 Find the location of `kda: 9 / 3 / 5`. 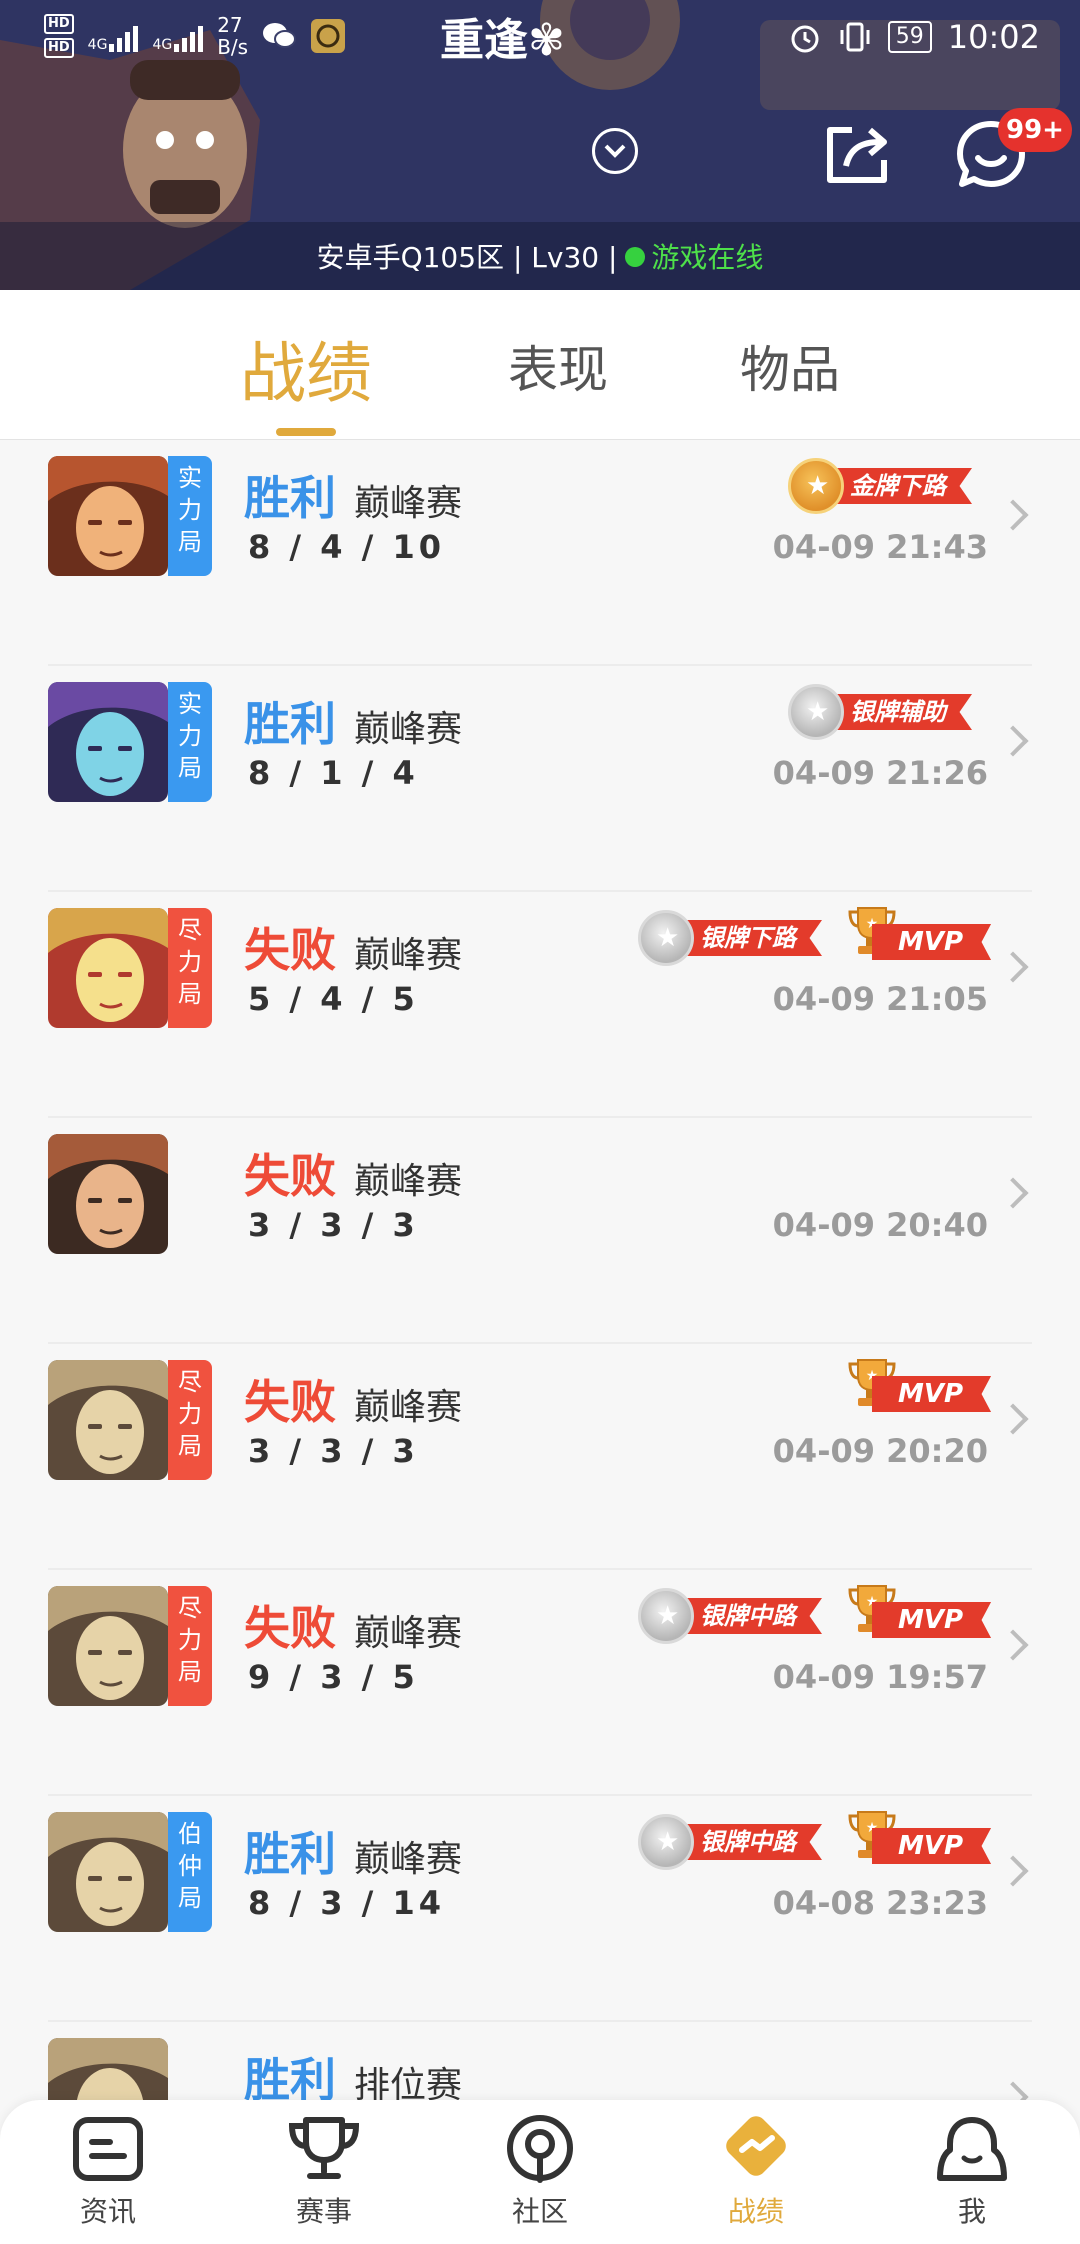

kda: 9 / 3 / 5 is located at coordinates (333, 1677).